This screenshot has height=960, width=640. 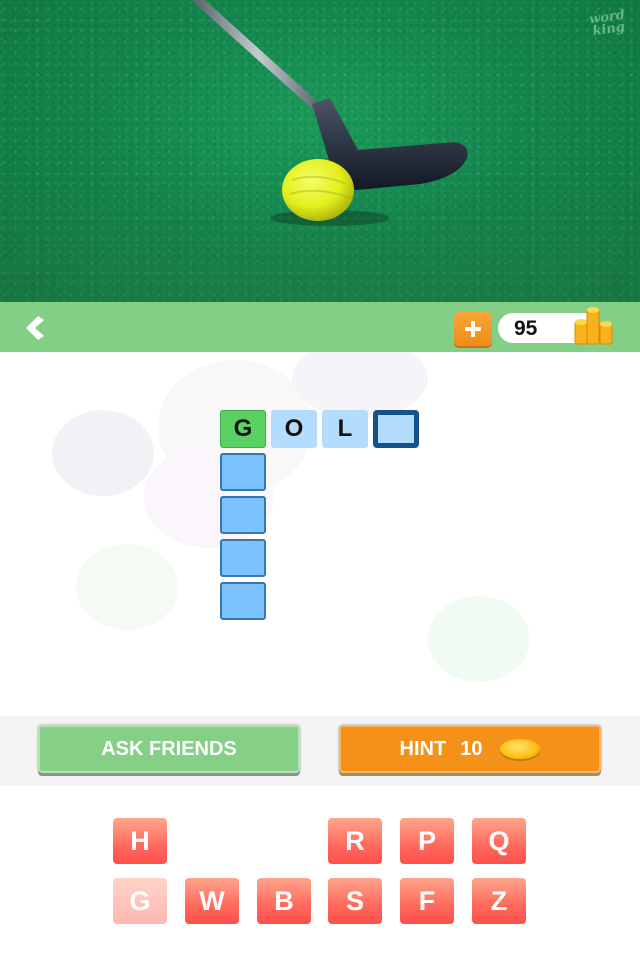 What do you see at coordinates (427, 901) in the screenshot?
I see `letter-key-f: F` at bounding box center [427, 901].